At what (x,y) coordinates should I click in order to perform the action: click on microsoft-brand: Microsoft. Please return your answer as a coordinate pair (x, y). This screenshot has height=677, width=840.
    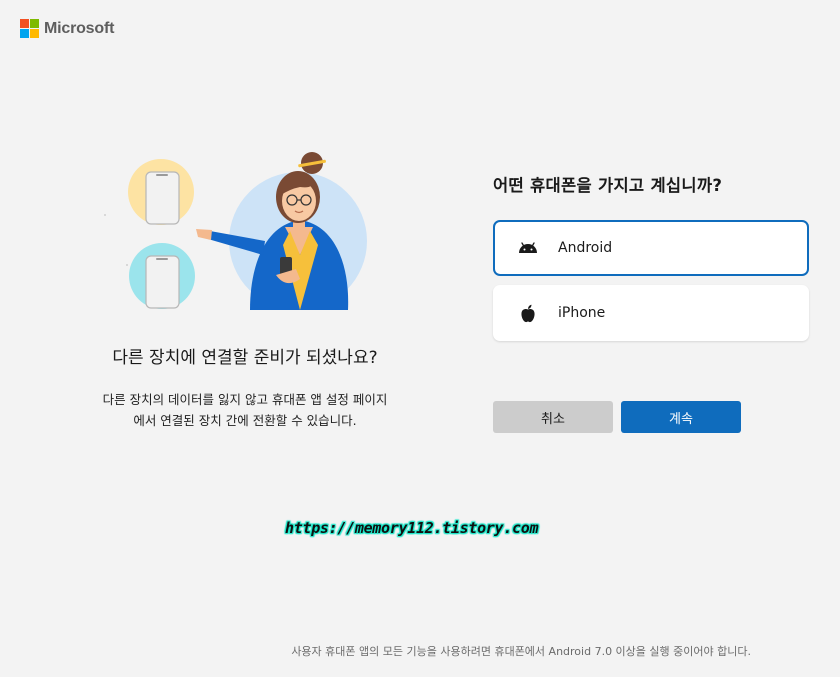
    Looking at the image, I should click on (67, 28).